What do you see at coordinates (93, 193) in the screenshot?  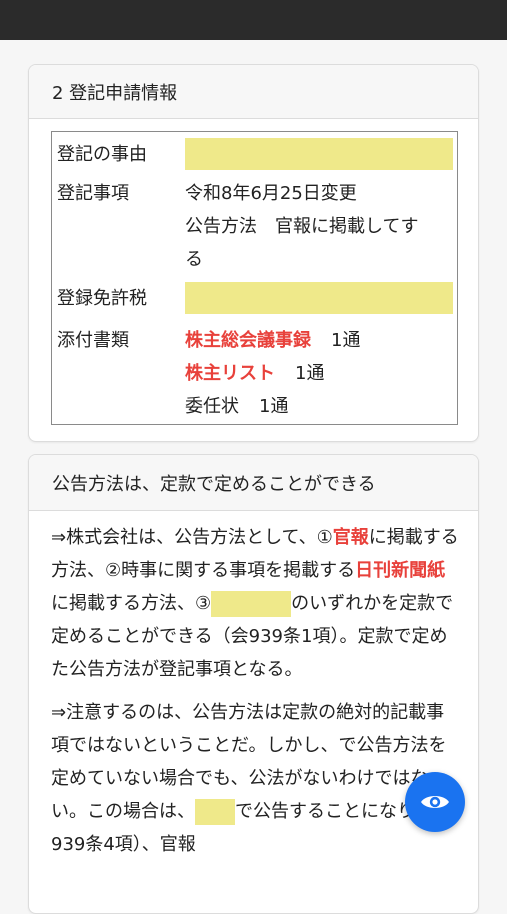 I see `row-label: 登記事項` at bounding box center [93, 193].